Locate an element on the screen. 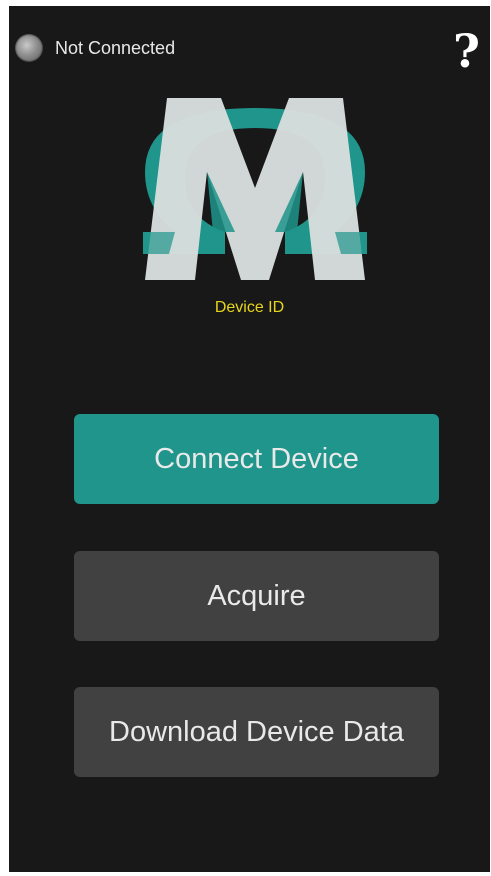 The image size is (491, 876). connection-indicator-icon is located at coordinates (29, 48).